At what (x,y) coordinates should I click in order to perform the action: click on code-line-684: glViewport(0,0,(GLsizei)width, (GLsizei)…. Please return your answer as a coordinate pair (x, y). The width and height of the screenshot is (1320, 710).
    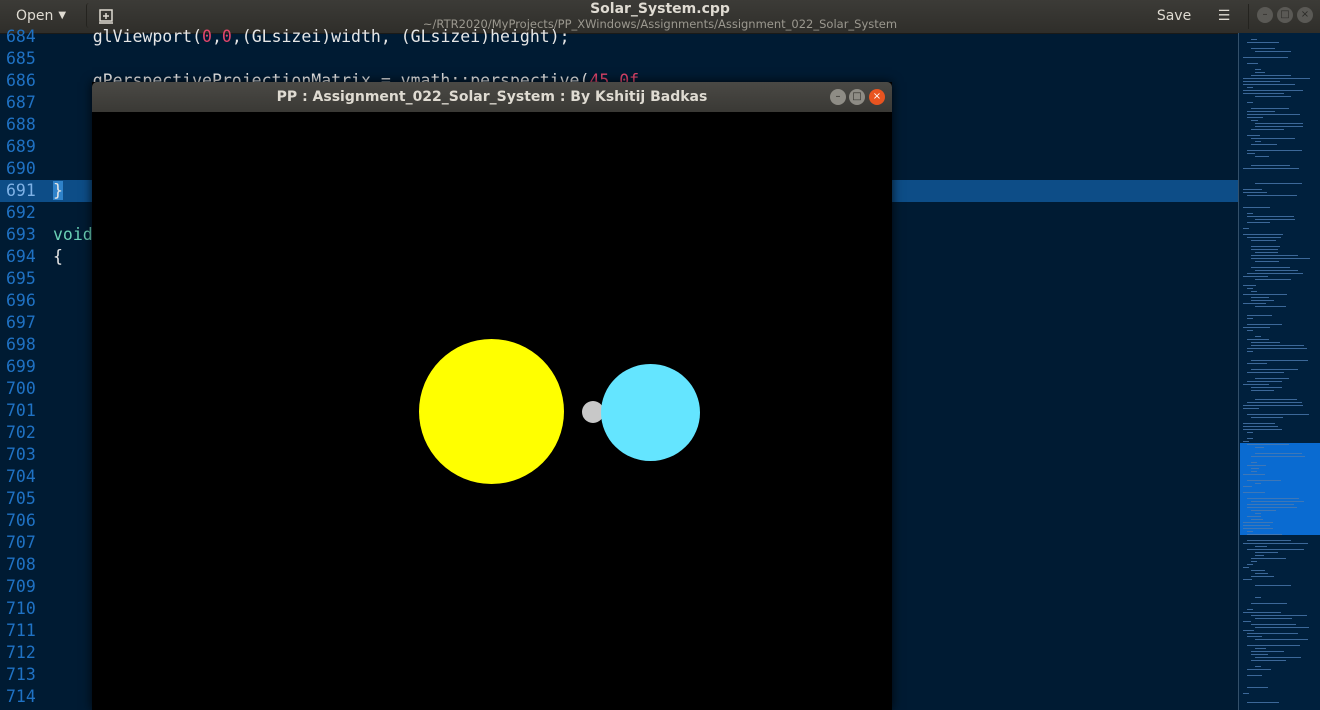
    Looking at the image, I should click on (311, 37).